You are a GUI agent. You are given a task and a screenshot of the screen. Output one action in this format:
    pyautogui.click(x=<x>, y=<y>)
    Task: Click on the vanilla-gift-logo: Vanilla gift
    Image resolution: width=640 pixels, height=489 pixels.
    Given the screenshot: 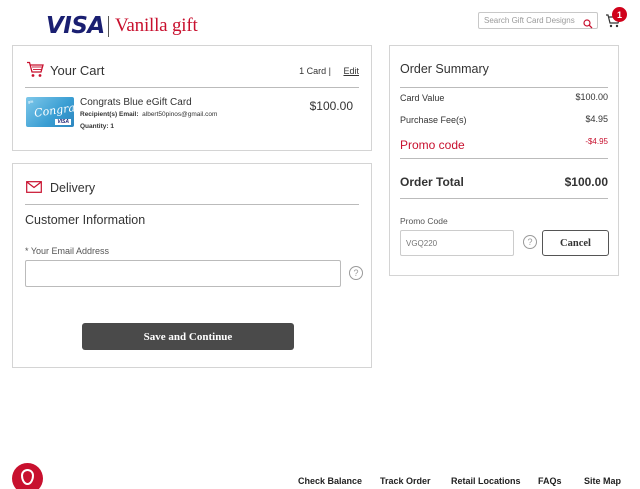 What is the action you would take?
    pyautogui.click(x=156, y=26)
    